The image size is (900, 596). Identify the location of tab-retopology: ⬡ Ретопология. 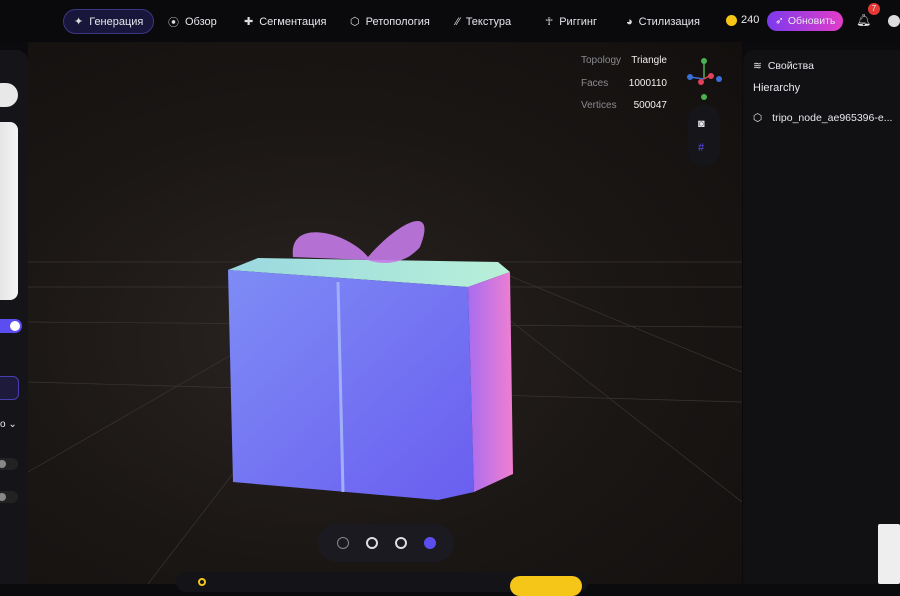
(390, 21).